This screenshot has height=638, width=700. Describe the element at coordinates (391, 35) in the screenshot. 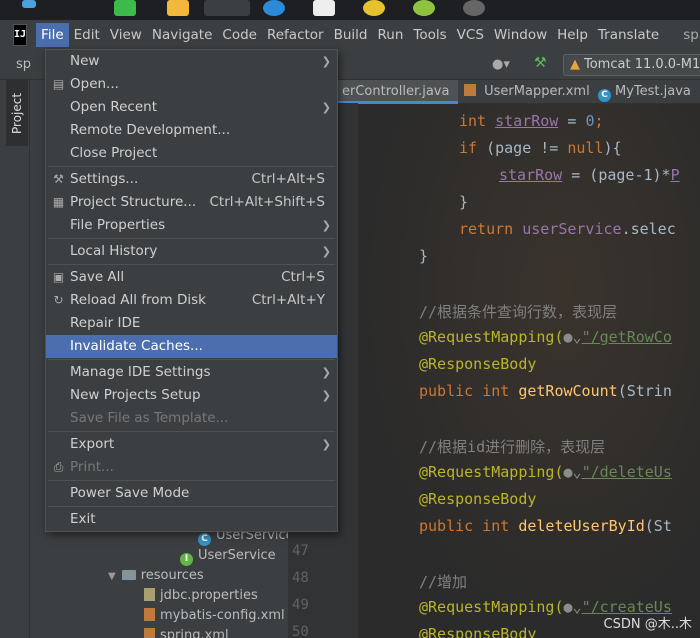

I see `menu-run: Run` at that location.